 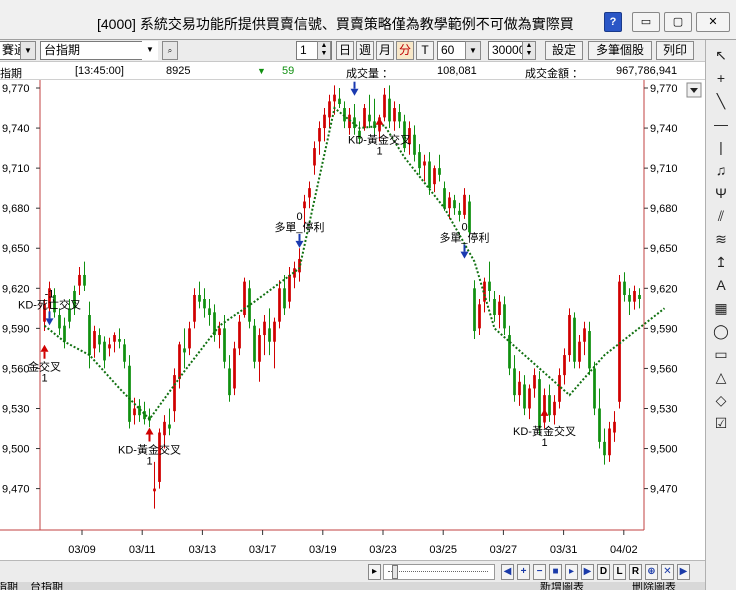 What do you see at coordinates (721, 331) in the screenshot?
I see `ellipse-icon: ◯` at bounding box center [721, 331].